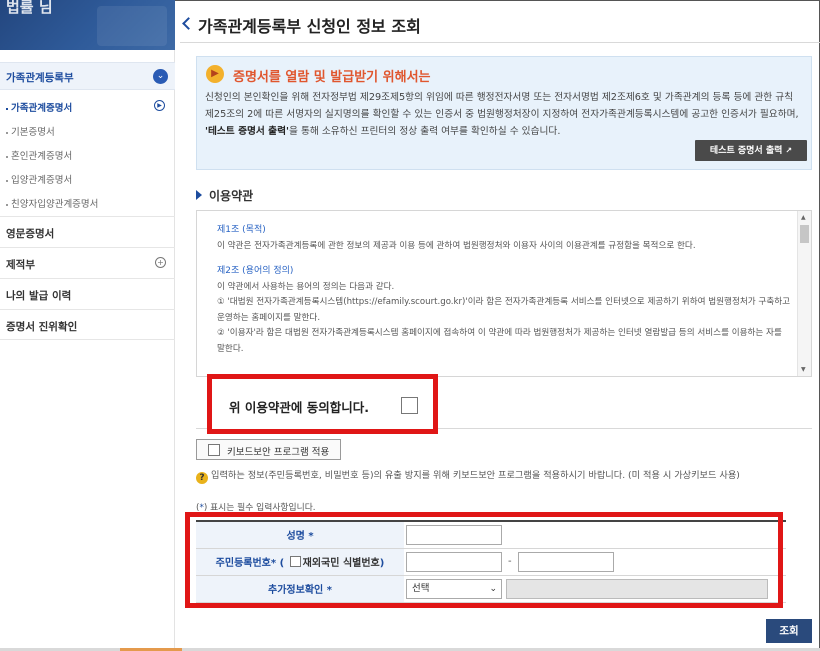 The image size is (820, 651). I want to click on sidebar-item-verify: 증명서 진위확인, so click(87, 324).